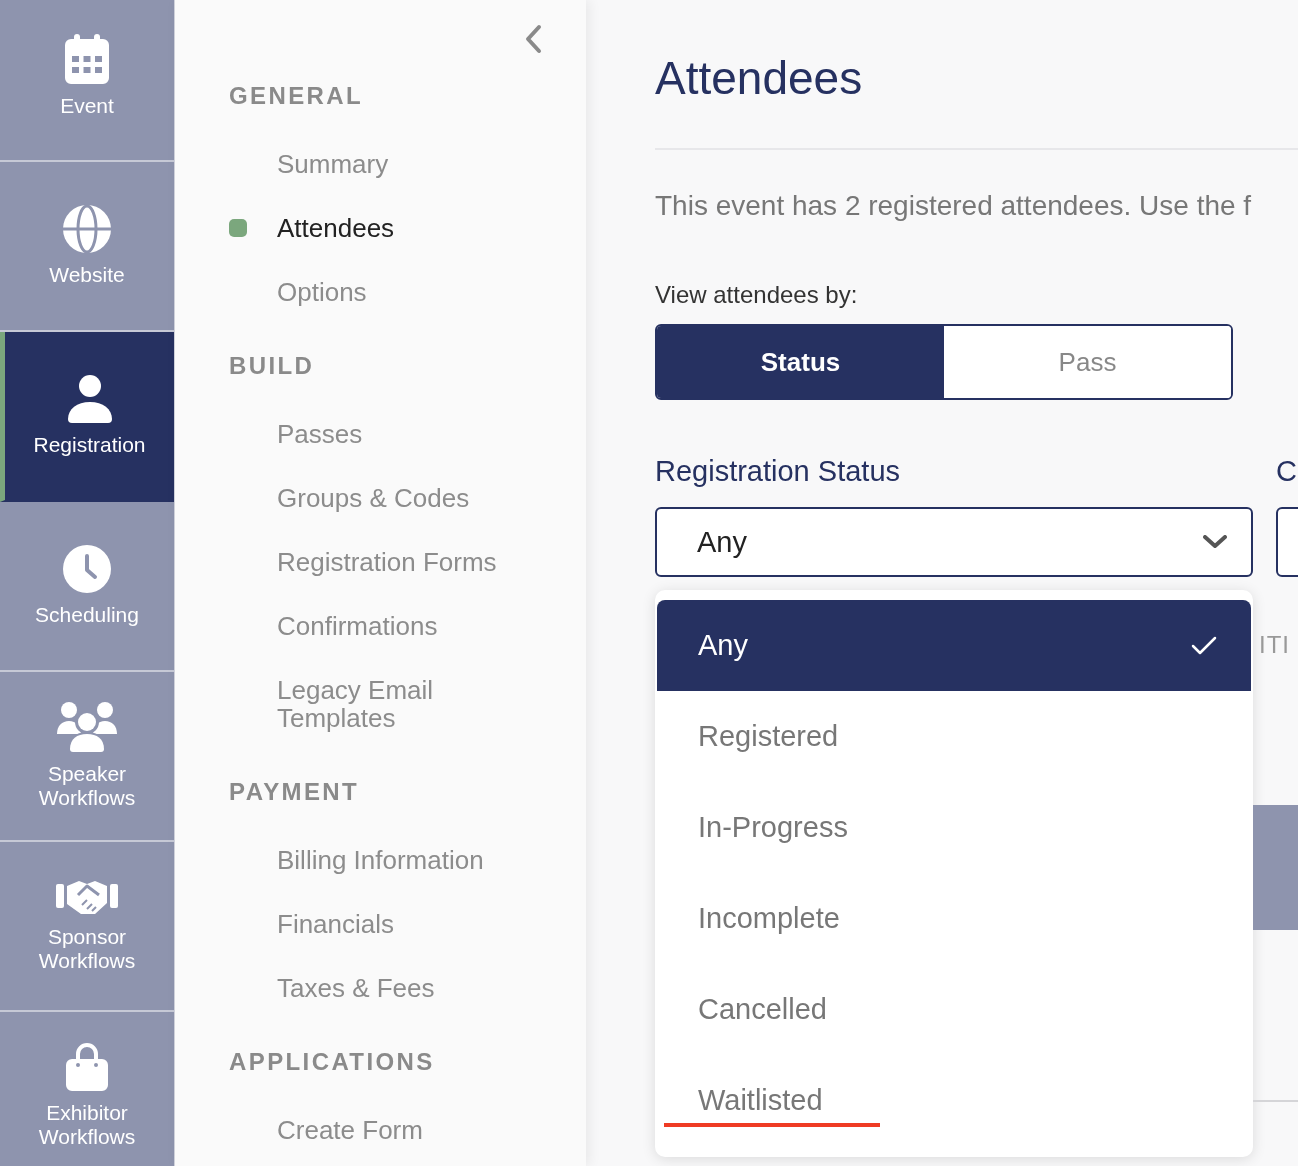 The image size is (1298, 1166). Describe the element at coordinates (954, 736) in the screenshot. I see `dropdown-option: Registered` at that location.